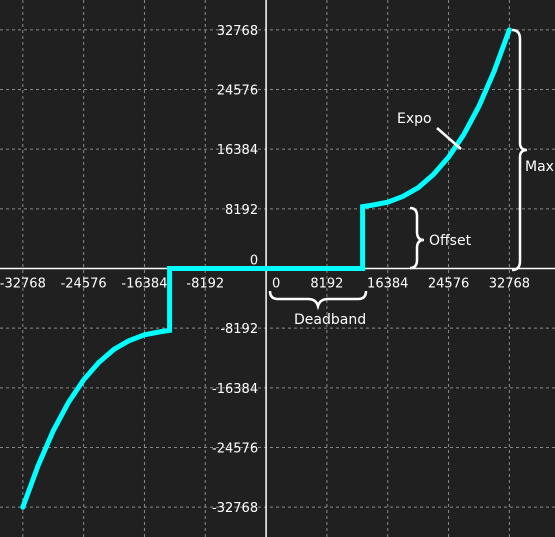 This screenshot has height=537, width=555. What do you see at coordinates (539, 167) in the screenshot?
I see `max-label: Max` at bounding box center [539, 167].